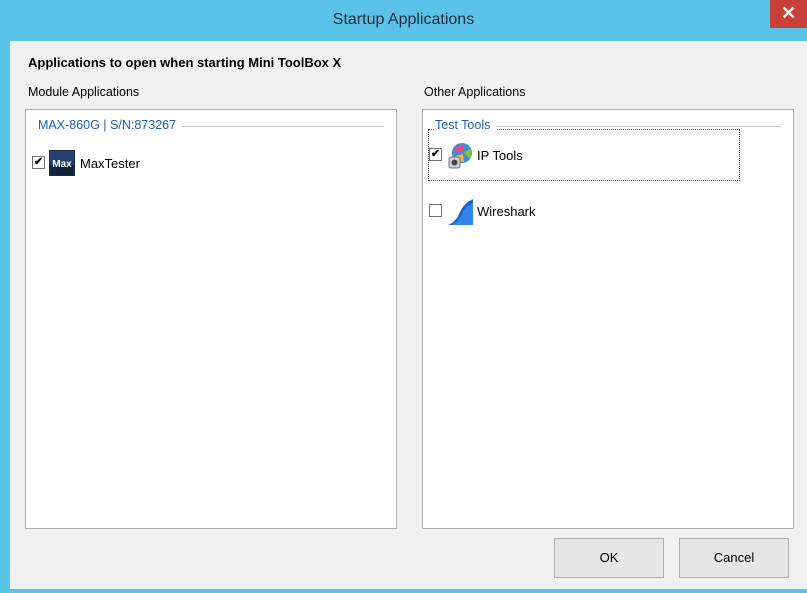 This screenshot has height=593, width=807. Describe the element at coordinates (500, 155) in the screenshot. I see `ip-tools-label: IP Tools` at that location.